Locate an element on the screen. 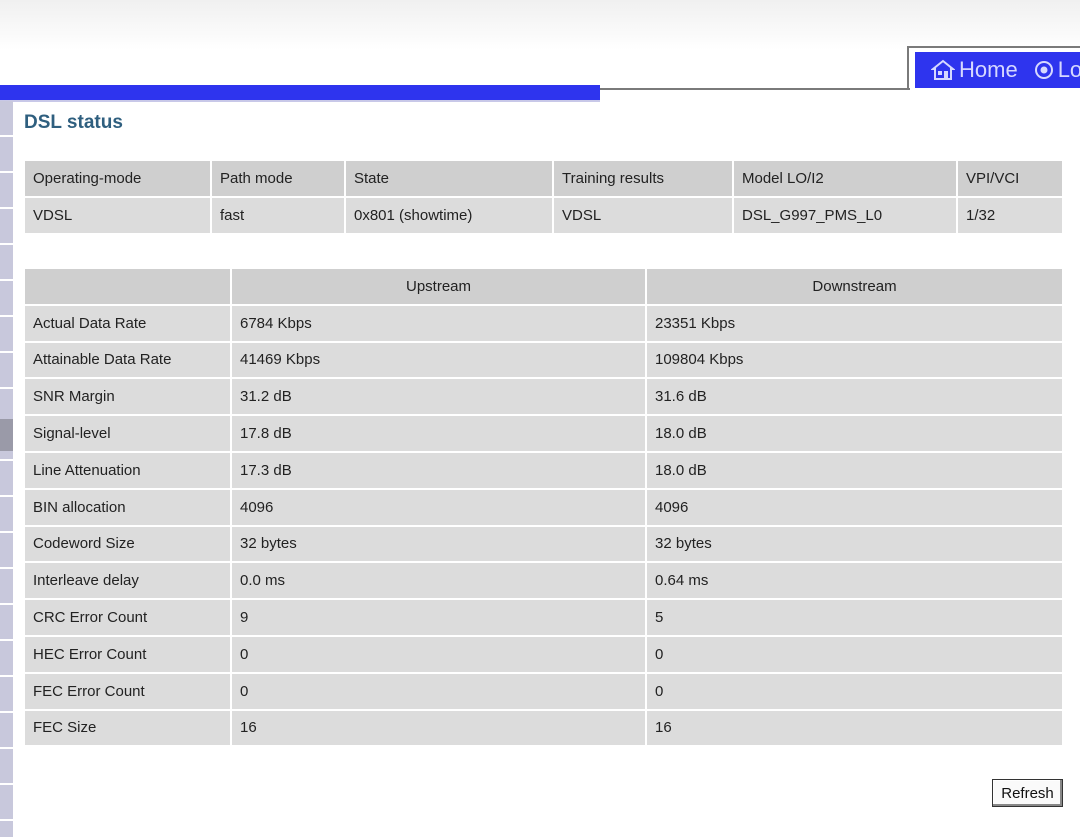 This screenshot has width=1080, height=837. upstream-value: 16 is located at coordinates (438, 728).